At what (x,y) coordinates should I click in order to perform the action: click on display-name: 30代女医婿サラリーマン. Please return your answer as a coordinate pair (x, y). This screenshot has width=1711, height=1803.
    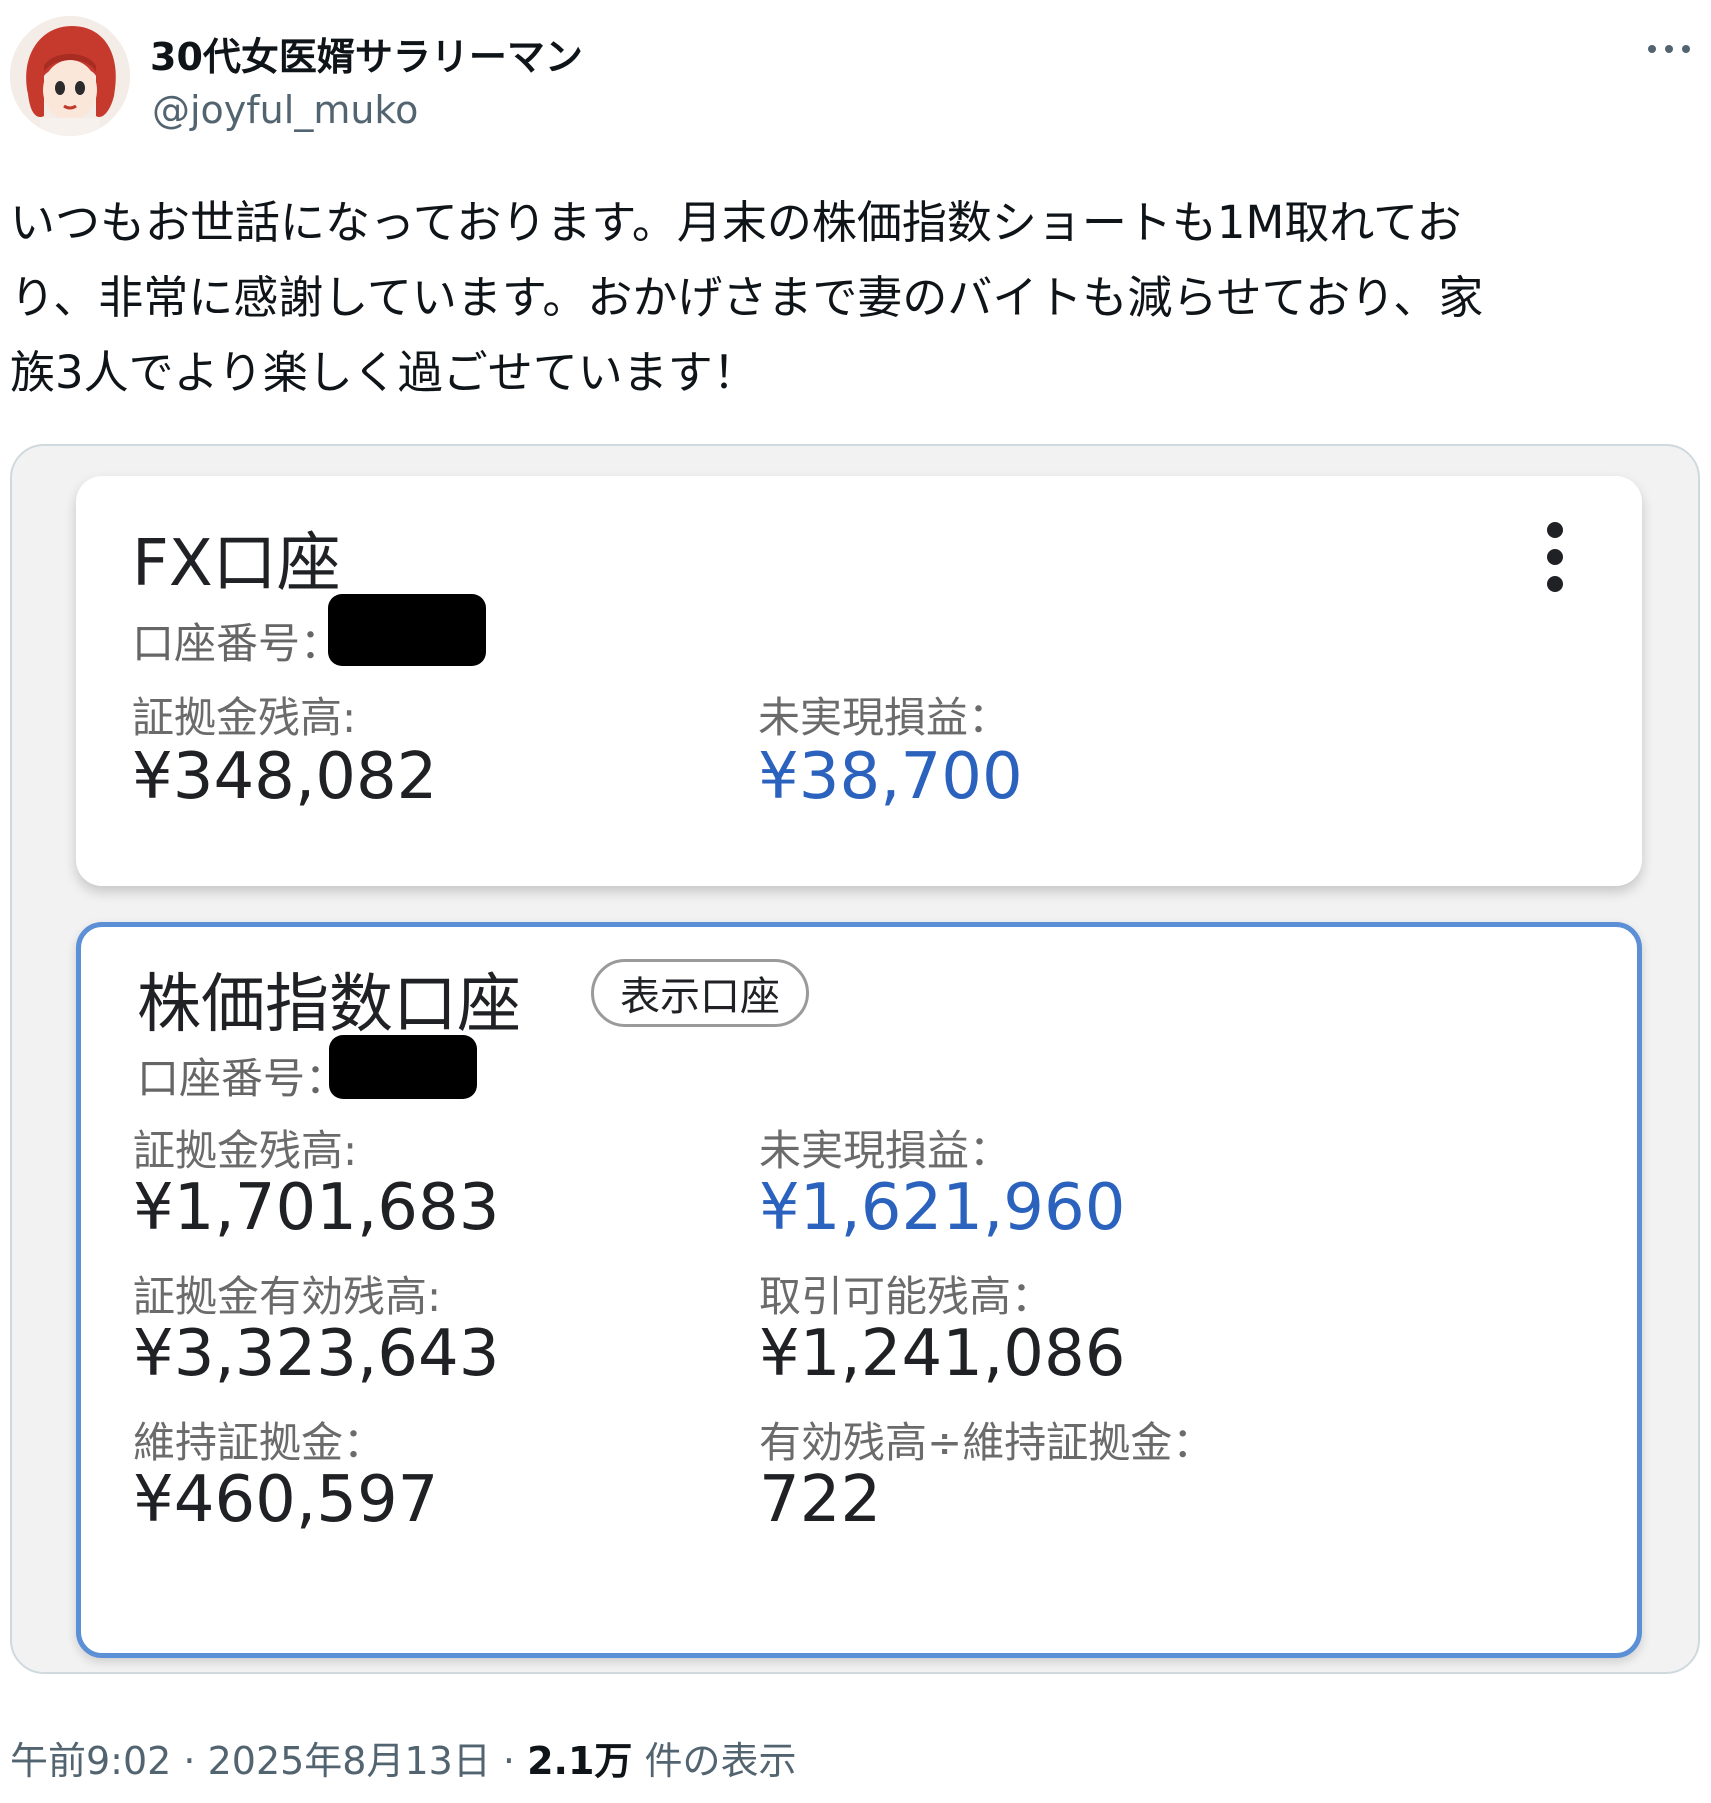
    Looking at the image, I should click on (366, 53).